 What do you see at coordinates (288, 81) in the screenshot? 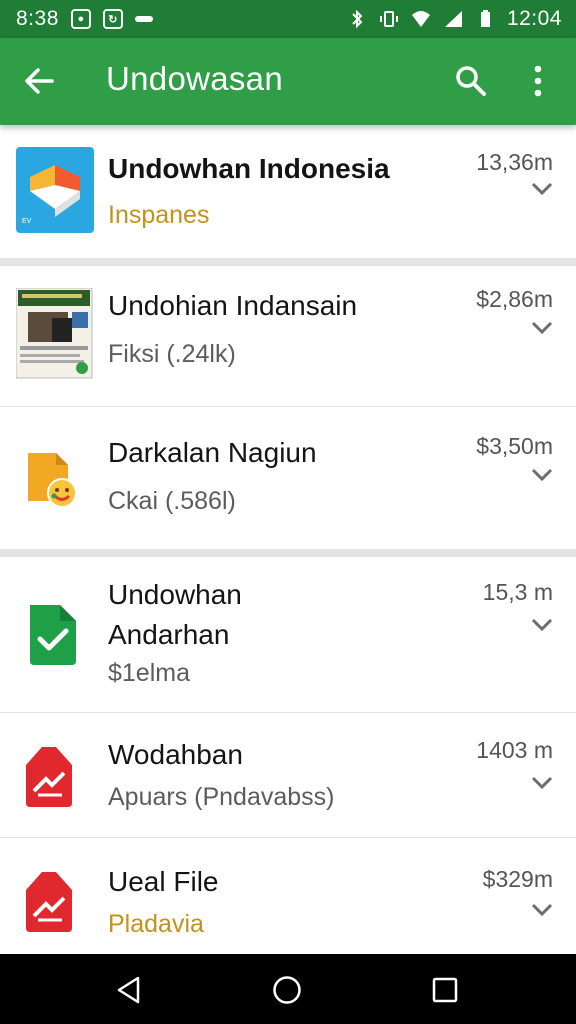
I see `app-bar: Undowasan` at bounding box center [288, 81].